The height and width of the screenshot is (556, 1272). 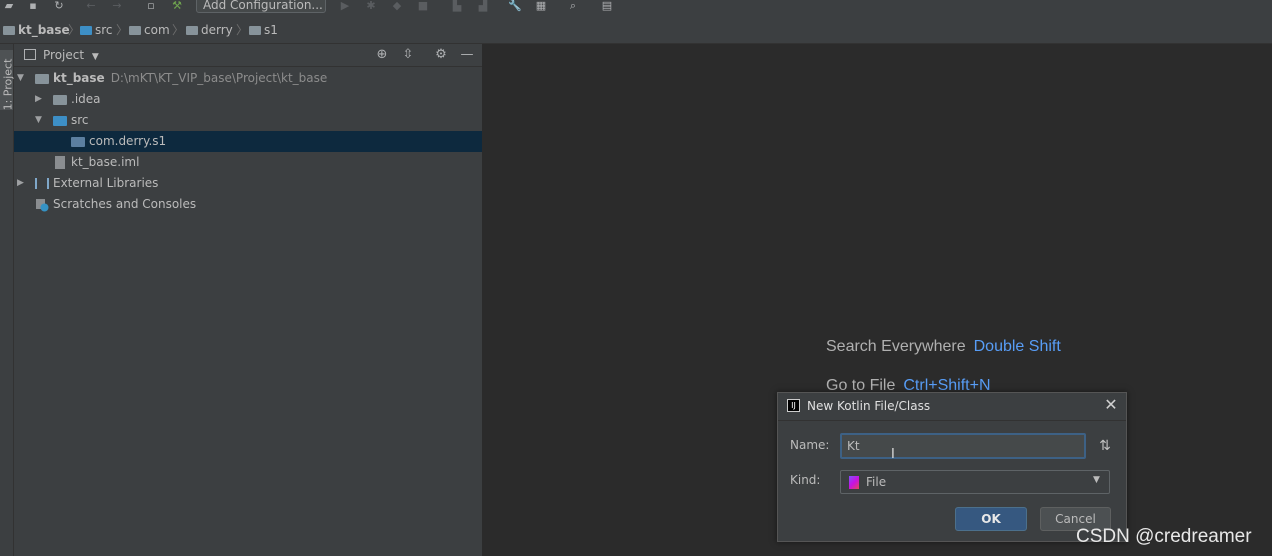 I want to click on breadcrumb-label: src, so click(x=104, y=30).